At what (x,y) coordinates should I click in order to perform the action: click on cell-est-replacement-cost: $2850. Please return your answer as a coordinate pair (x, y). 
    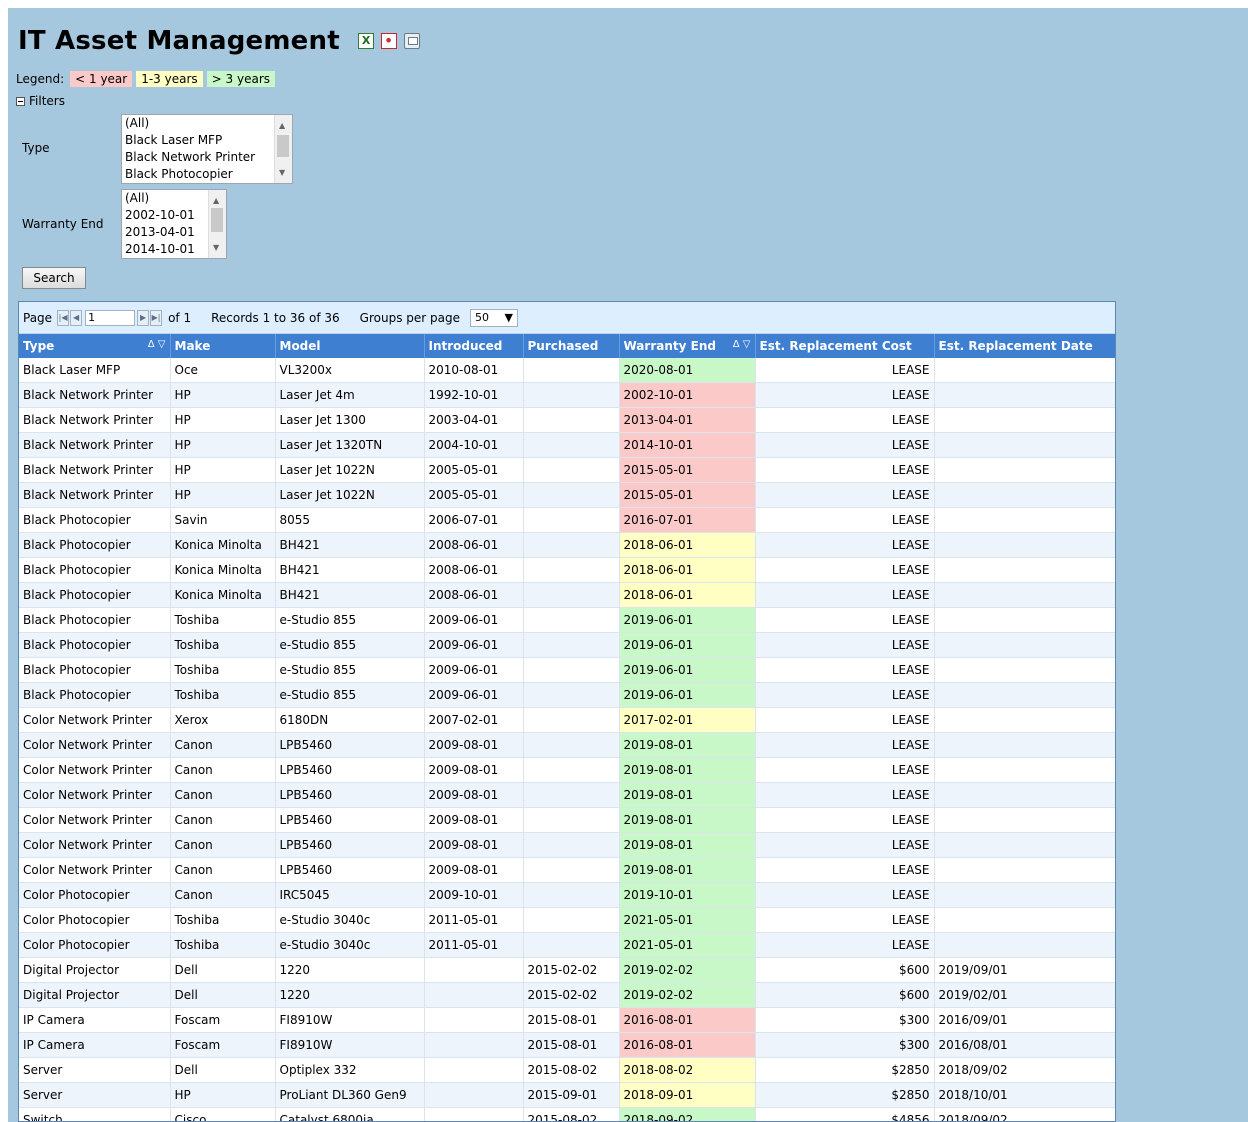
    Looking at the image, I should click on (845, 1070).